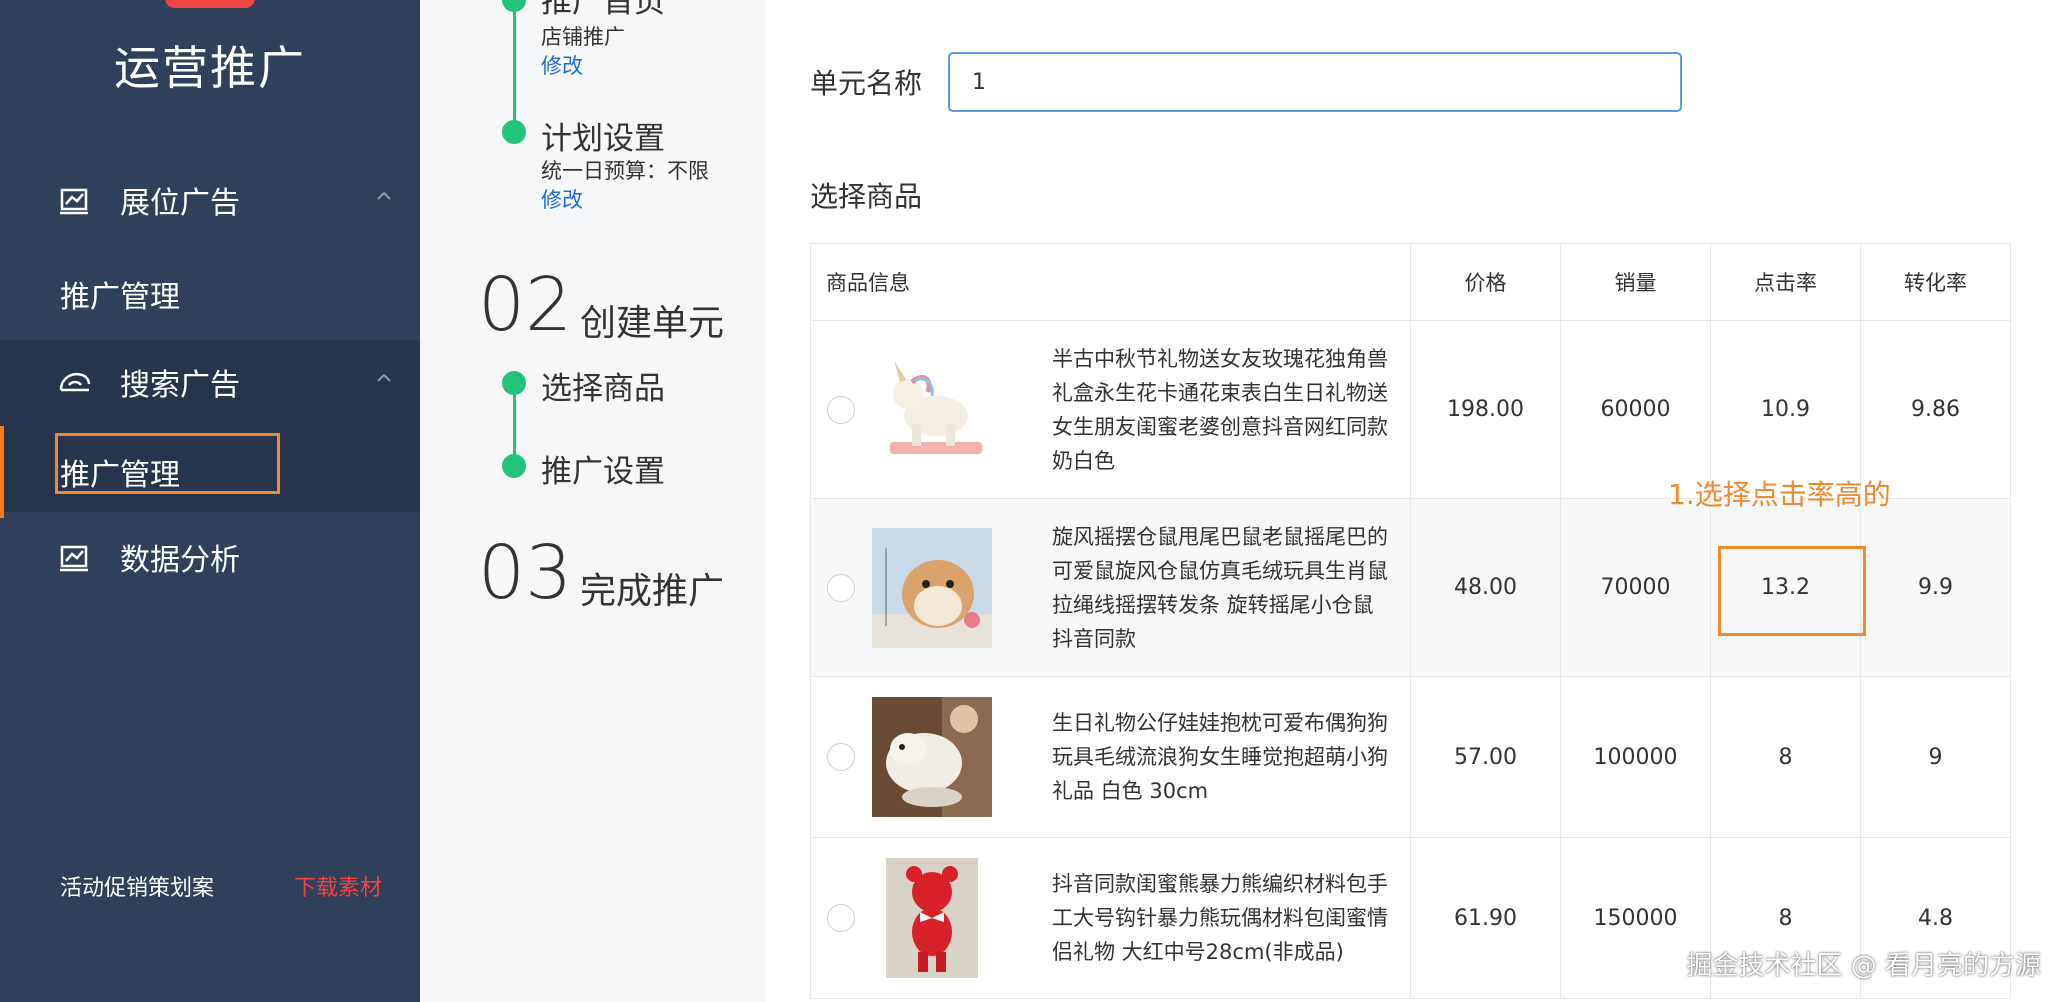 Image resolution: width=2063 pixels, height=1002 pixels. I want to click on unit-name-label: 单元名称, so click(866, 83).